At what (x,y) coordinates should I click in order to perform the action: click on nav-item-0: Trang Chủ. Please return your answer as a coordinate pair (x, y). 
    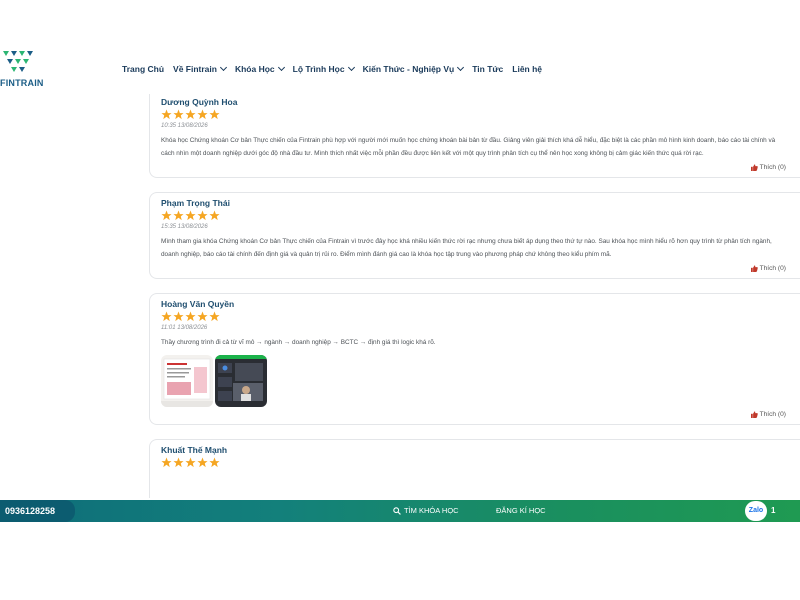
    Looking at the image, I should click on (143, 69).